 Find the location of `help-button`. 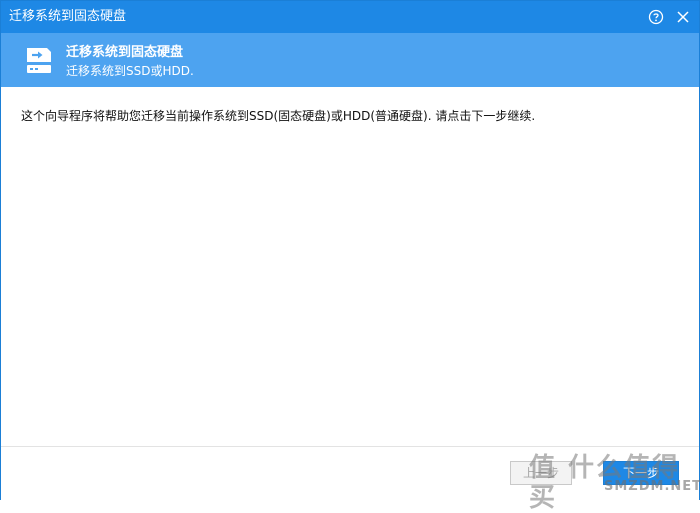

help-button is located at coordinates (656, 17).